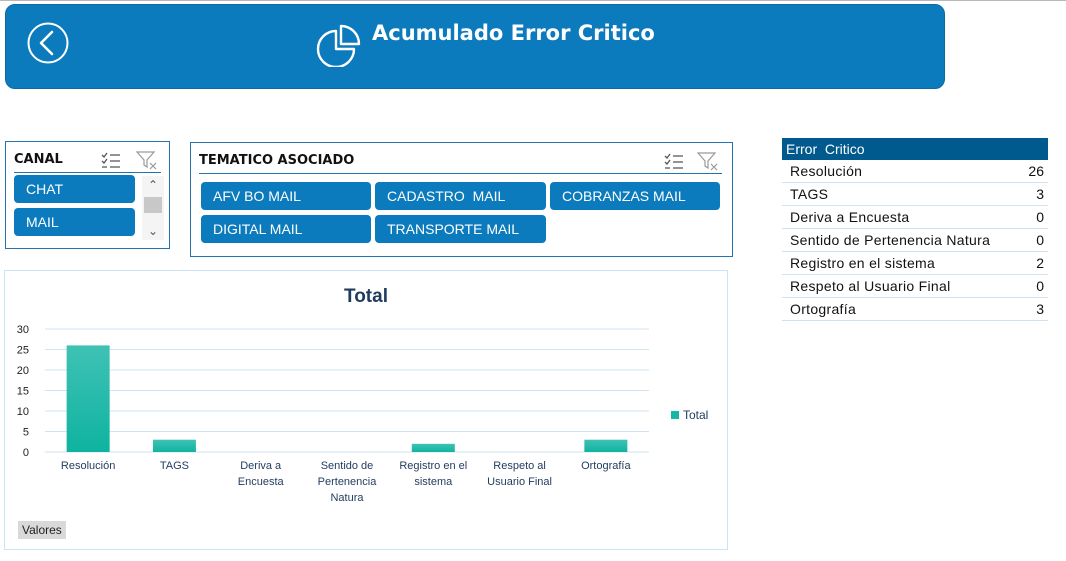  I want to click on canal-item-chat: CHAT, so click(74, 189).